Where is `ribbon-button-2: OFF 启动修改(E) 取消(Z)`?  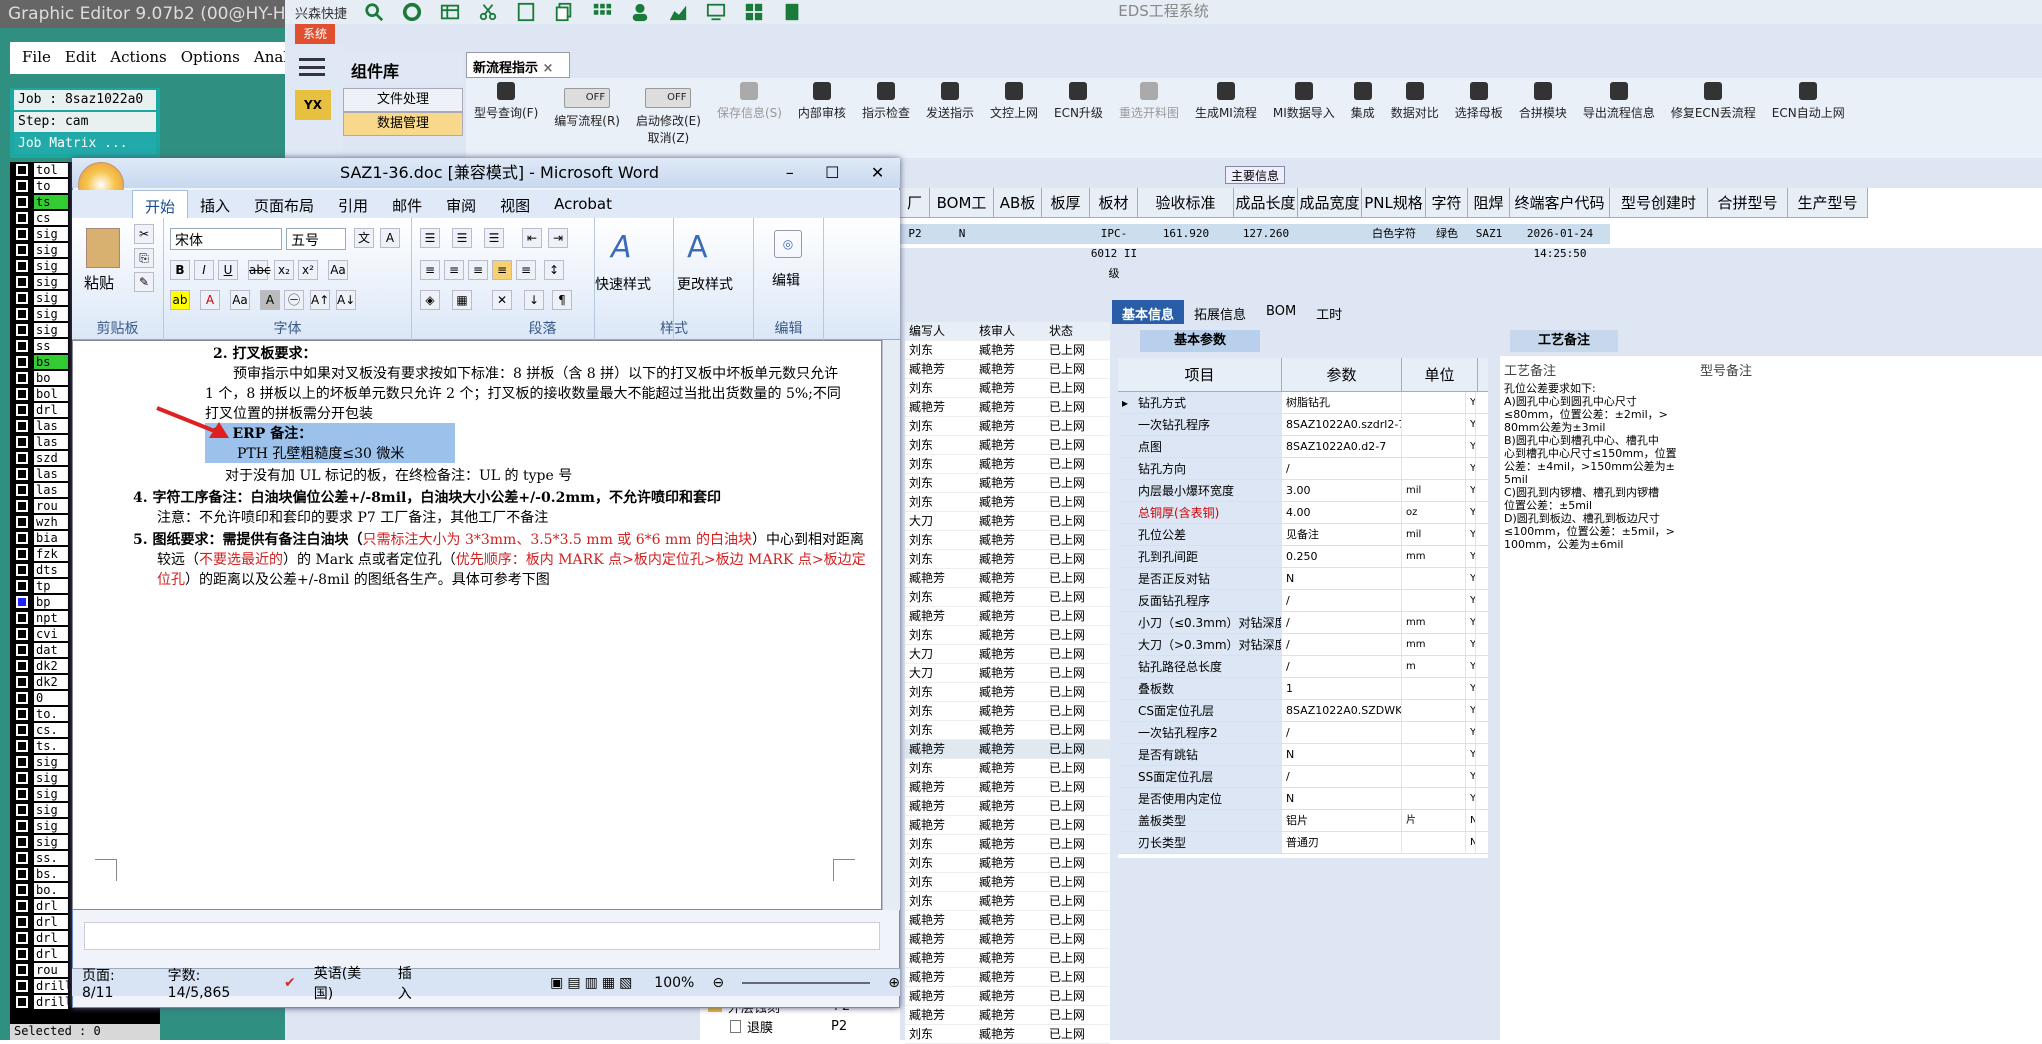
ribbon-button-2: OFF 启动修改(E) 取消(Z) is located at coordinates (668, 118).